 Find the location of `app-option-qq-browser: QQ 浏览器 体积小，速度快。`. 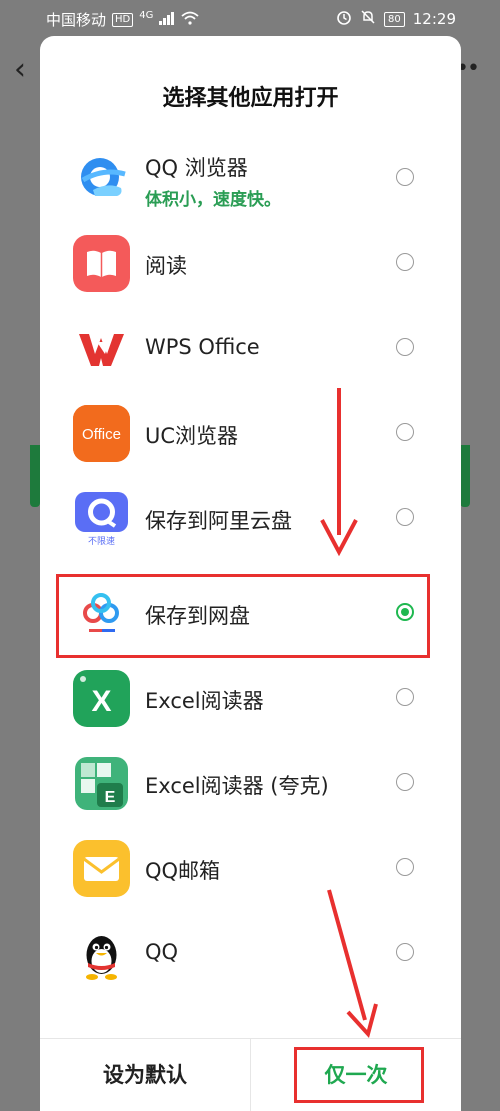

app-option-qq-browser: QQ 浏览器 体积小，速度快。 is located at coordinates (250, 178).